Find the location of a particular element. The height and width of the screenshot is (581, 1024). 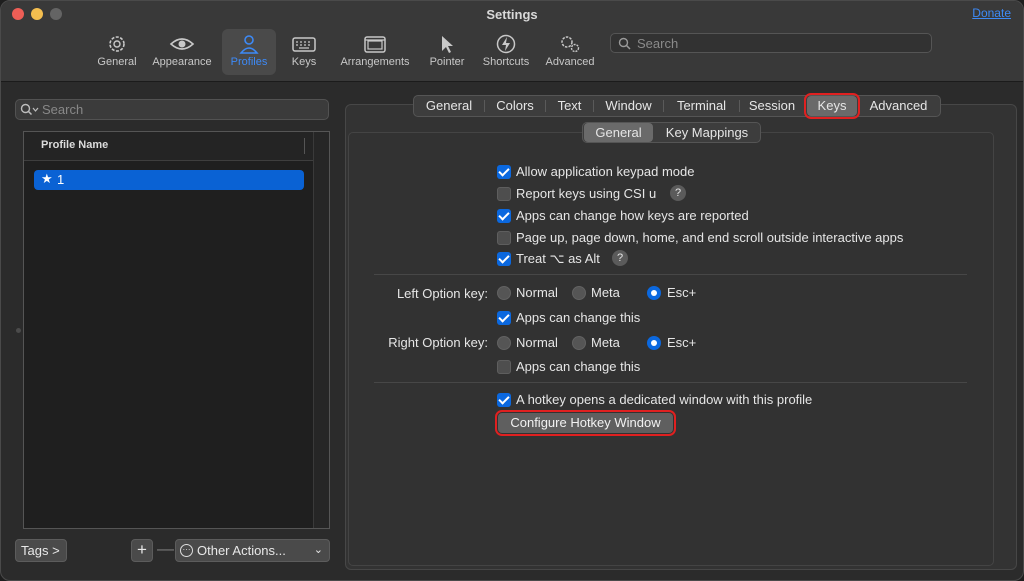

add-profile-label: + is located at coordinates (142, 549).